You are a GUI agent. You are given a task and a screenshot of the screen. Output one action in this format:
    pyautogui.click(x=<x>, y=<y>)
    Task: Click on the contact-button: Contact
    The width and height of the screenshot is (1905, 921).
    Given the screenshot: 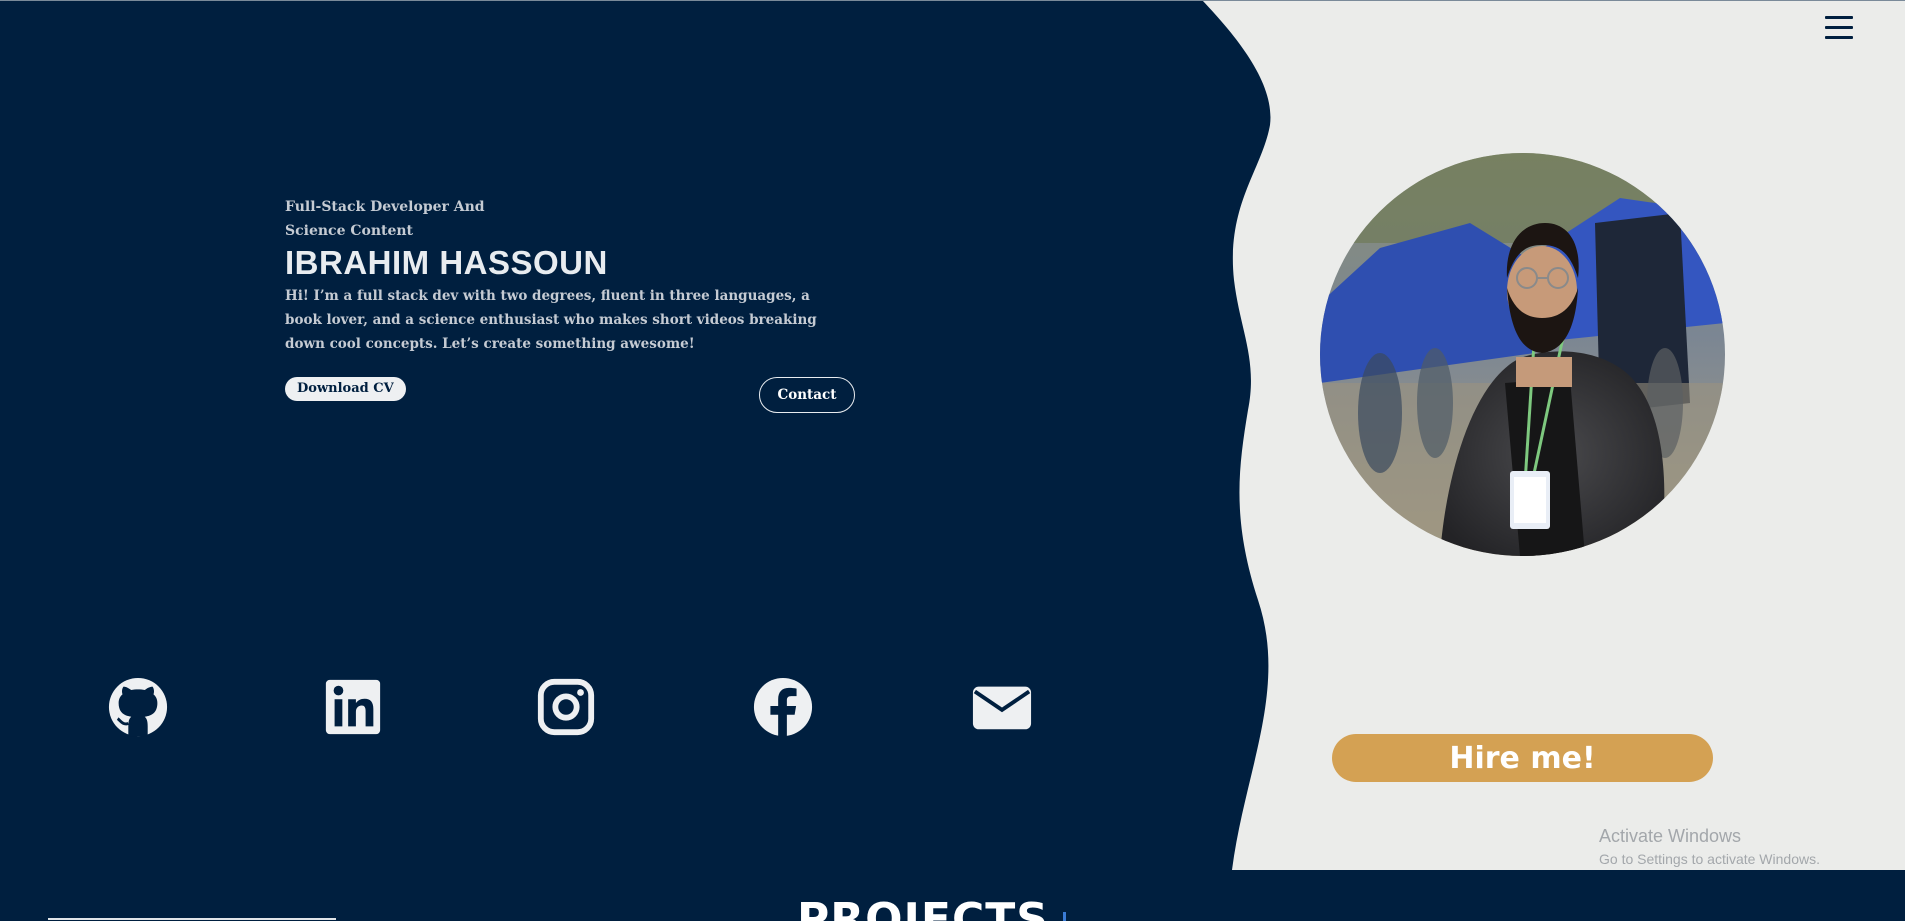 What is the action you would take?
    pyautogui.click(x=807, y=395)
    